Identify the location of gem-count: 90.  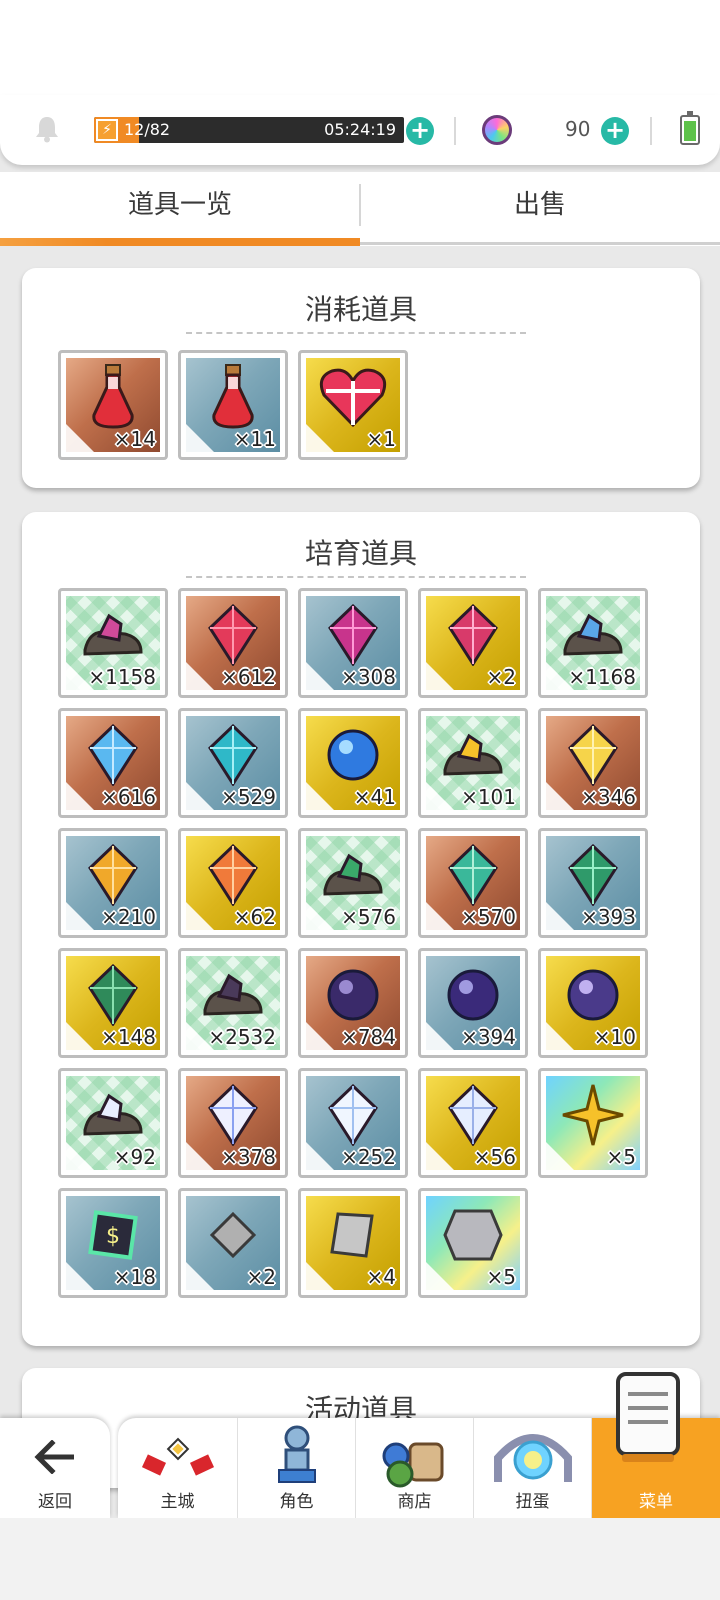
(578, 129).